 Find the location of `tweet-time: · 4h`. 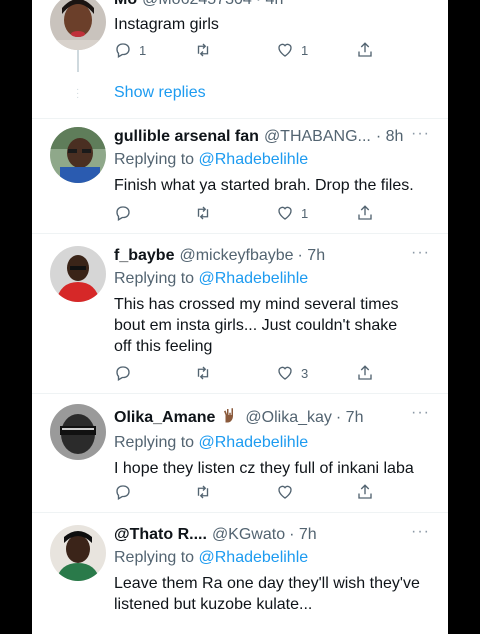

tweet-time: · 4h is located at coordinates (270, 5).